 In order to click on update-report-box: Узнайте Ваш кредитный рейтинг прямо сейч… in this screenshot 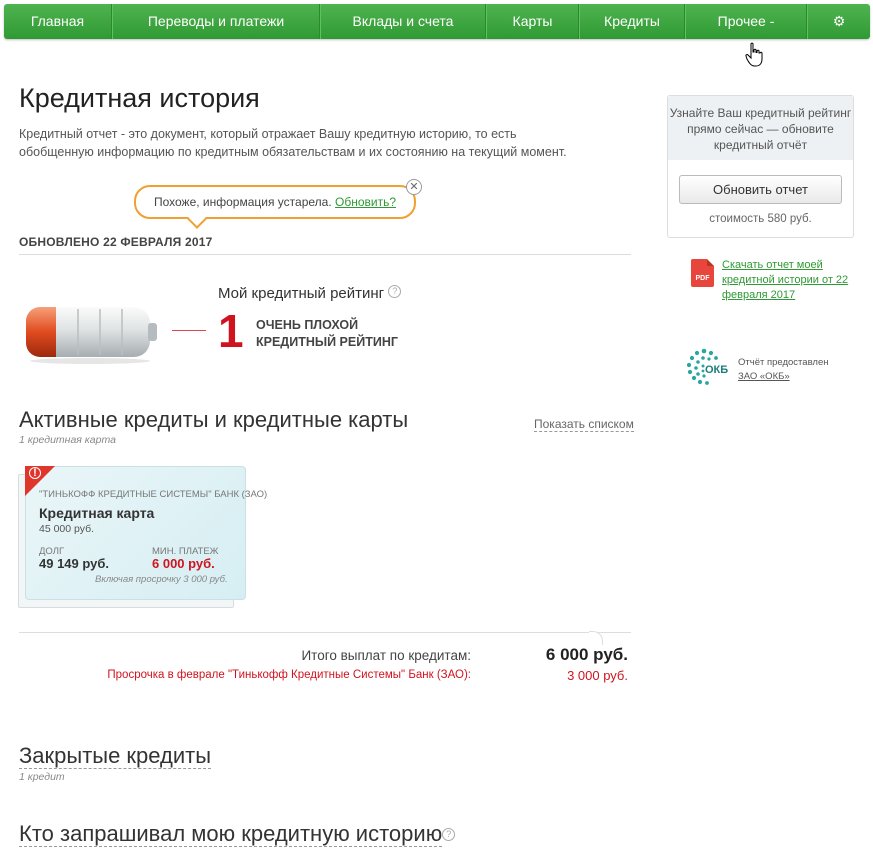, I will do `click(760, 166)`.